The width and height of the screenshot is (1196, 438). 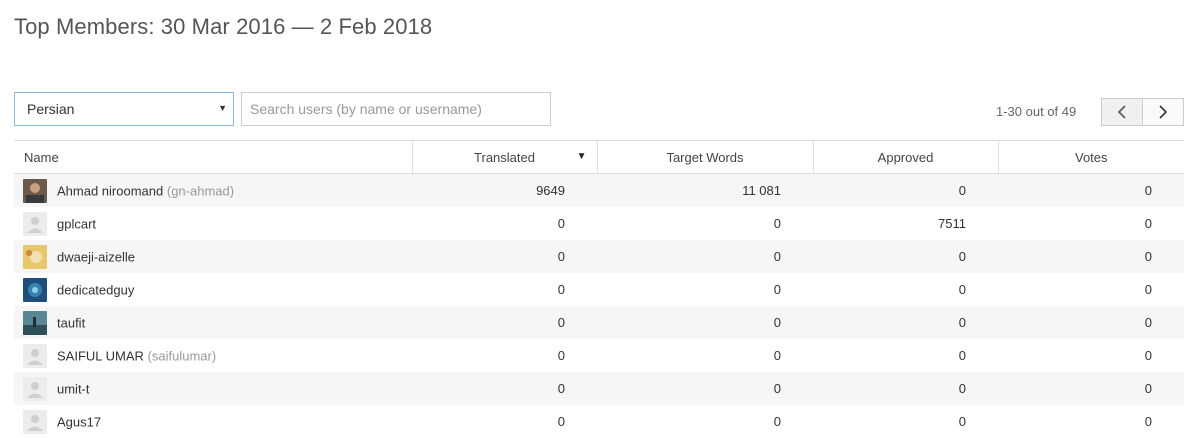 What do you see at coordinates (1090, 157) in the screenshot?
I see `column-header-votes: Votes` at bounding box center [1090, 157].